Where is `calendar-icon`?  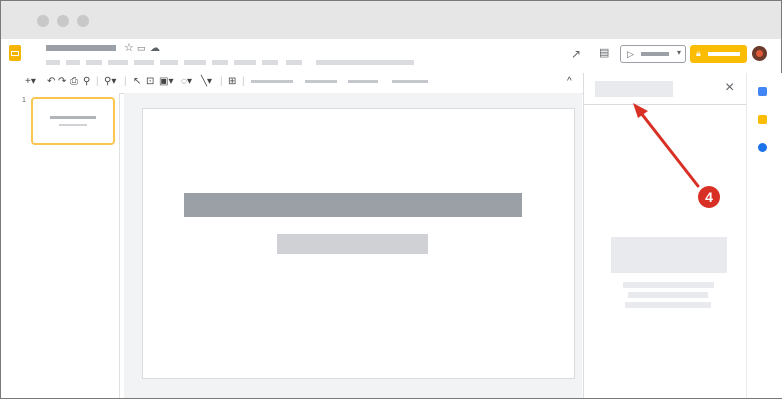
calendar-icon is located at coordinates (762, 91).